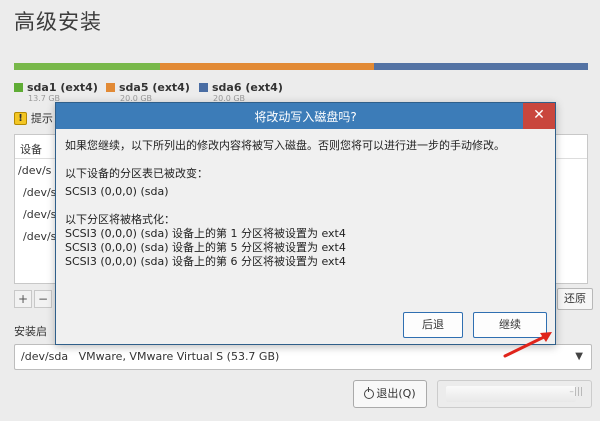 The image size is (600, 421). What do you see at coordinates (18, 87) in the screenshot?
I see `legend-swatch-sda1` at bounding box center [18, 87].